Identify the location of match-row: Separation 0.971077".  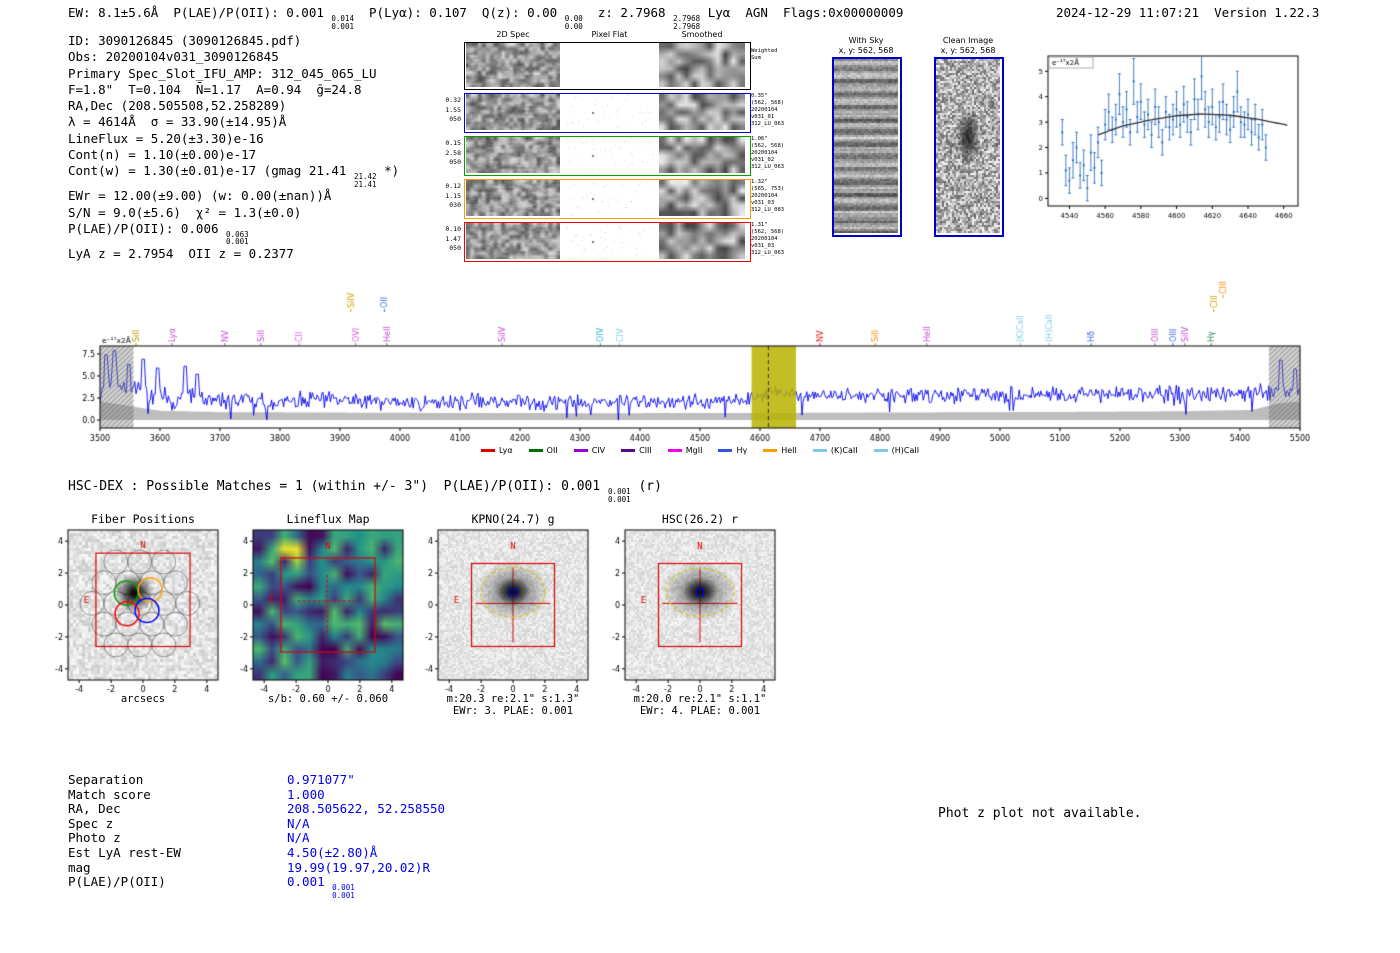
(348, 779).